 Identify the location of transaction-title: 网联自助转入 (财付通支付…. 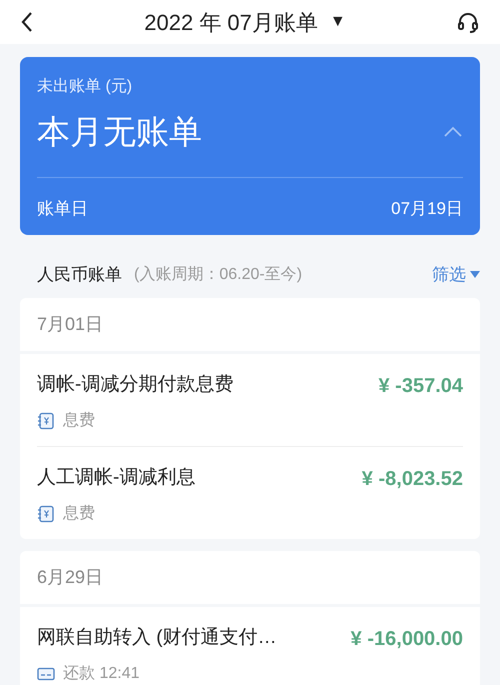
(157, 638).